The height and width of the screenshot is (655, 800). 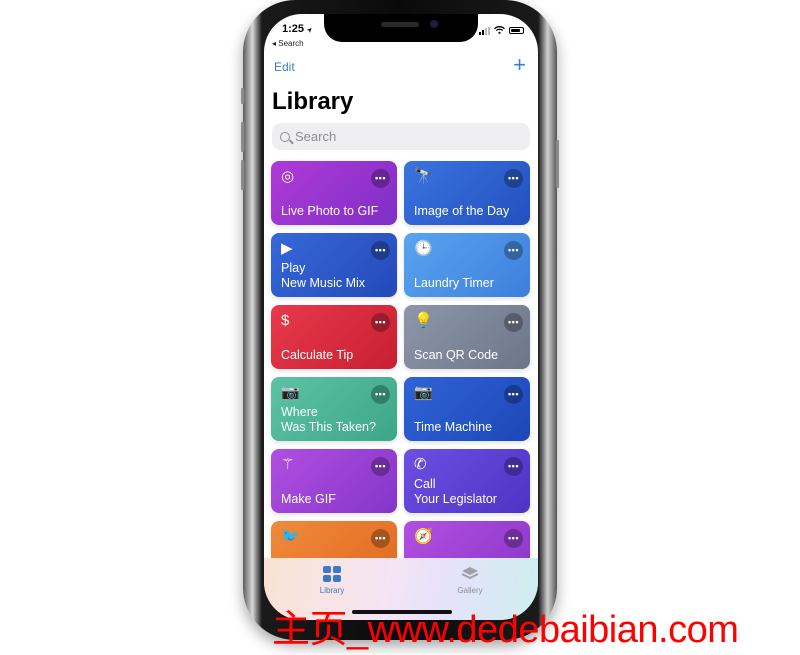 What do you see at coordinates (470, 590) in the screenshot?
I see `tab-gallery-label: Gallery` at bounding box center [470, 590].